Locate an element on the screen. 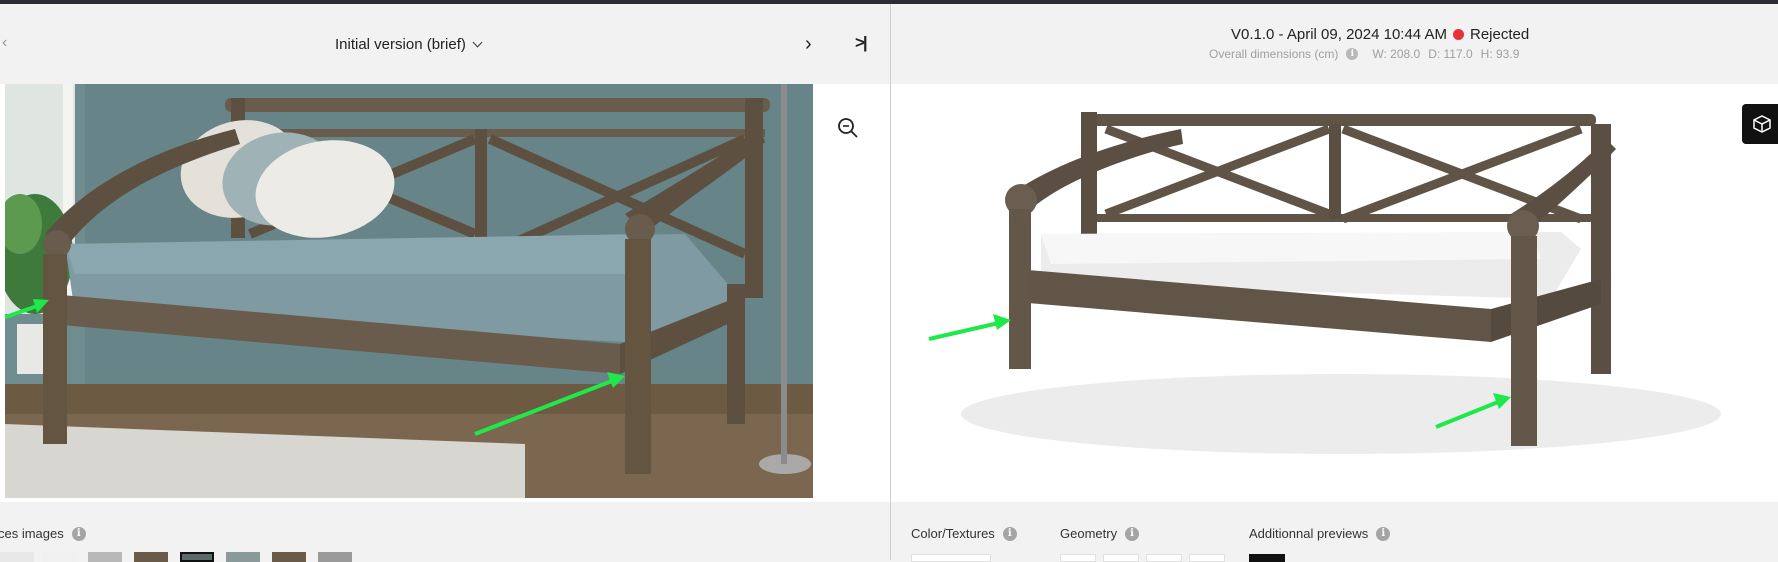 The image size is (1778, 562). skip-to-end-icon: >| is located at coordinates (861, 43).